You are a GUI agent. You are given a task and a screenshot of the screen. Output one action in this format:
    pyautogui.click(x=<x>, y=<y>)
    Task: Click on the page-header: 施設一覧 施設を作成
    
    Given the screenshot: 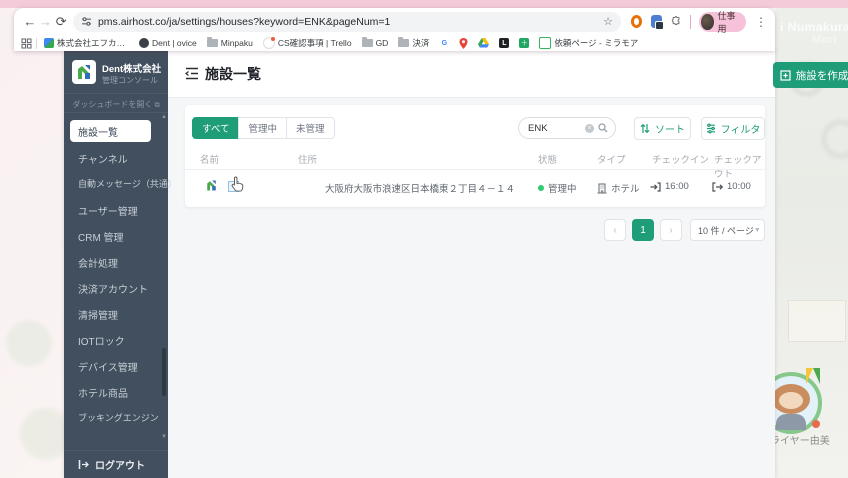 What is the action you would take?
    pyautogui.click(x=508, y=74)
    